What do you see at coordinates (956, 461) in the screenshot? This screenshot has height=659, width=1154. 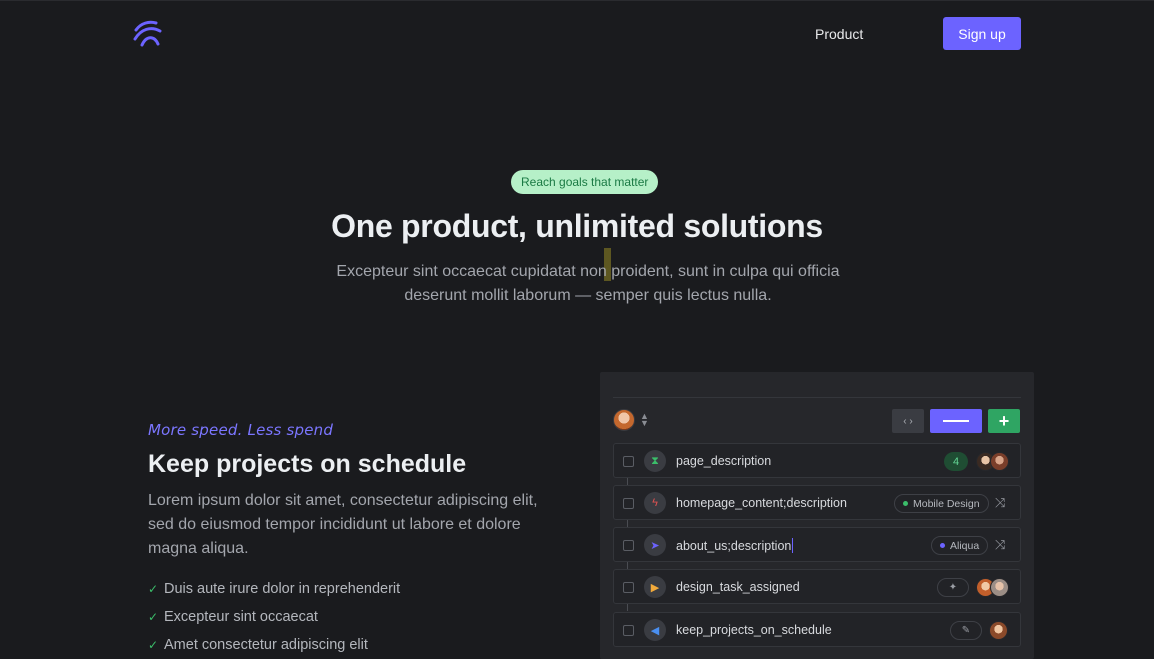 I see `count-badge: 4` at bounding box center [956, 461].